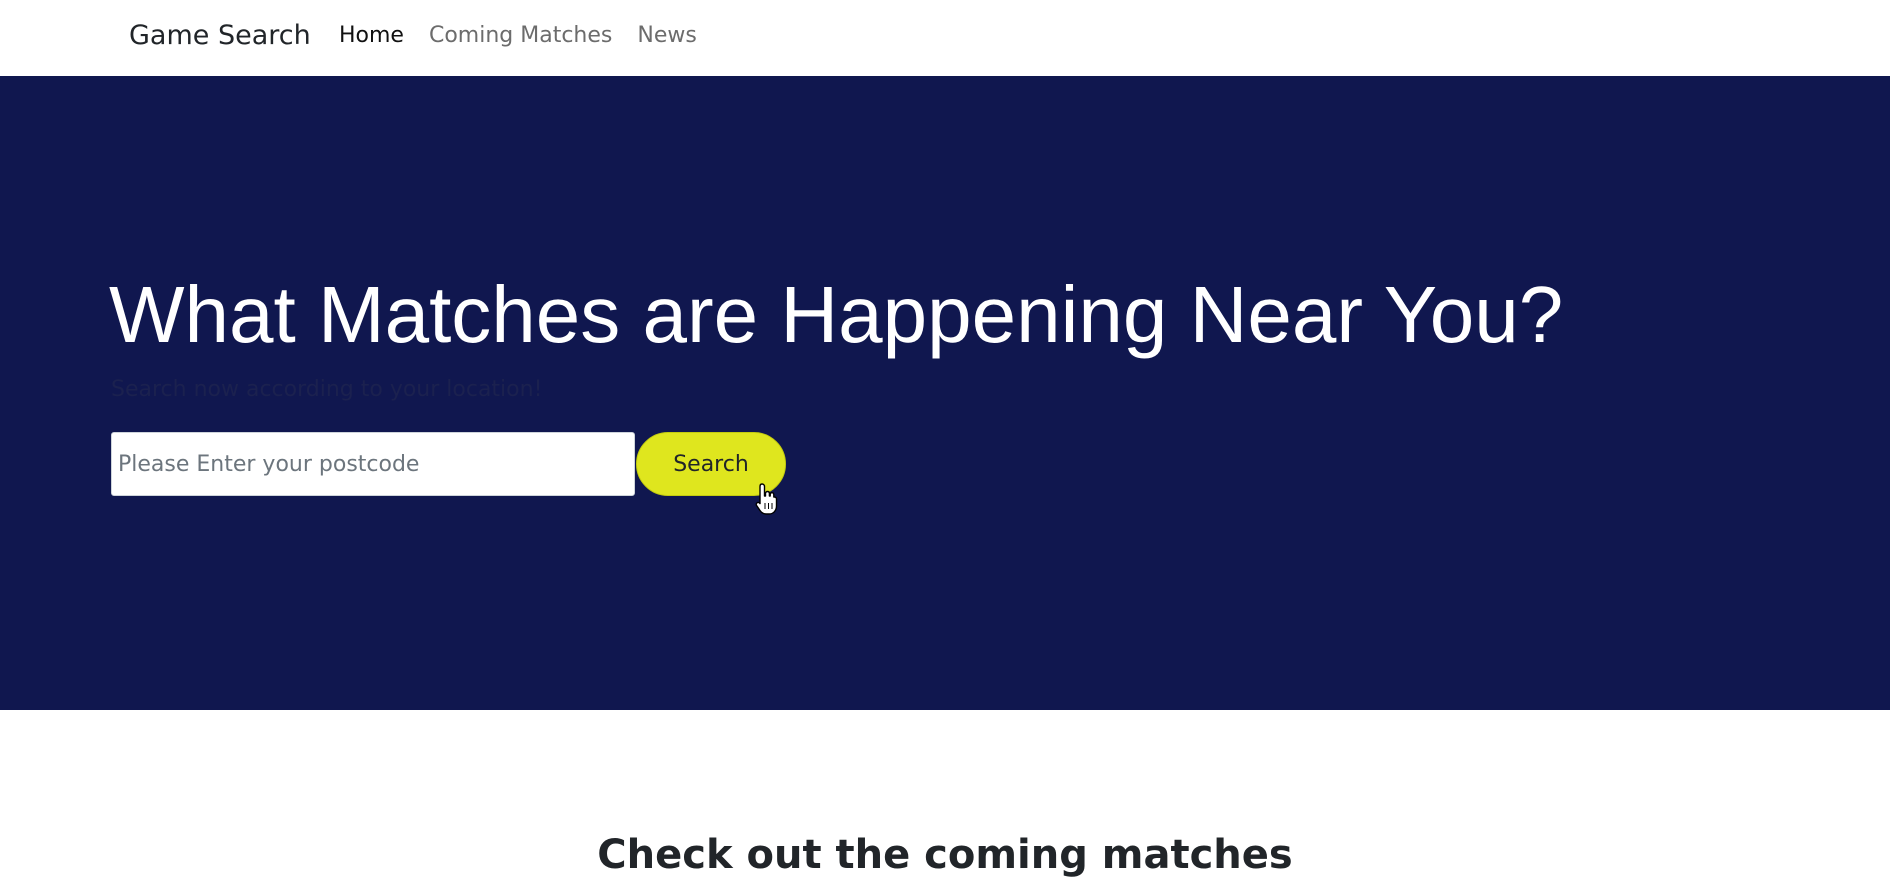  Describe the element at coordinates (766, 499) in the screenshot. I see `hand-pointer-icon` at that location.